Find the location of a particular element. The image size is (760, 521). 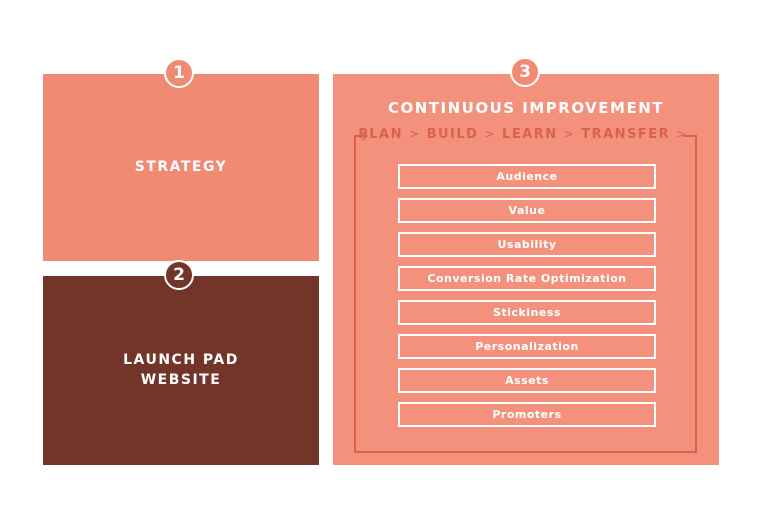

item-stickiness: Stickiness is located at coordinates (527, 312).